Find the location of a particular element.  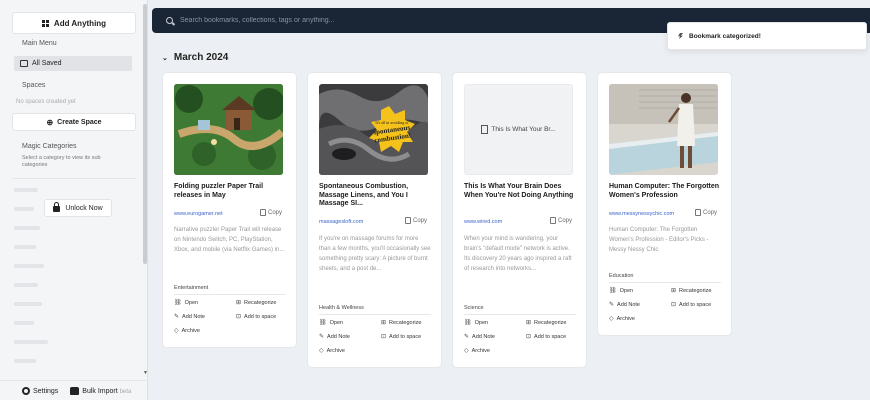

bulk-import-button: Bulk Import beta is located at coordinates (100, 390).